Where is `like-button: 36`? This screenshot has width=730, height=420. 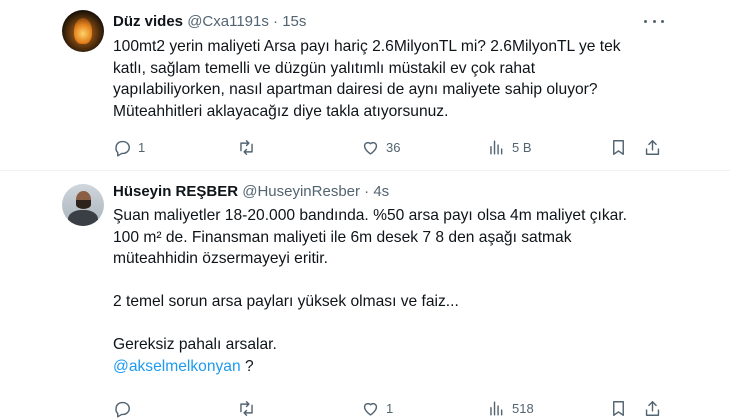
like-button: 36 is located at coordinates (380, 147).